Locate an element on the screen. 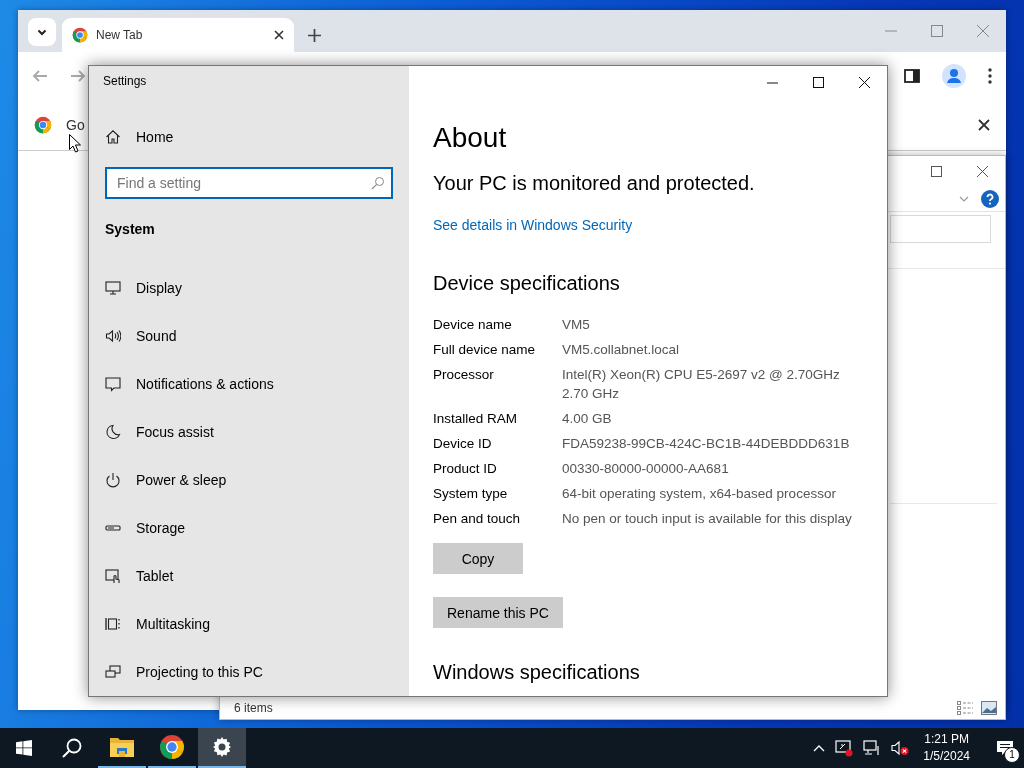 This screenshot has width=1024, height=768. help-icon is located at coordinates (990, 198).